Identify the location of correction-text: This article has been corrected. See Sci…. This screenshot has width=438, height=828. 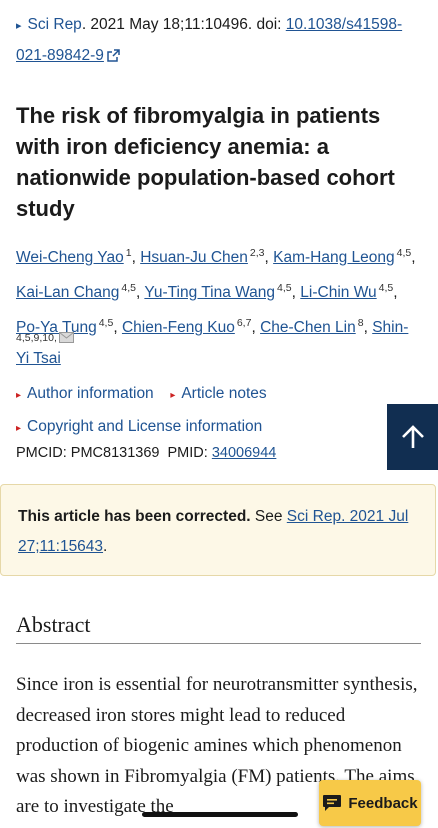
(218, 532).